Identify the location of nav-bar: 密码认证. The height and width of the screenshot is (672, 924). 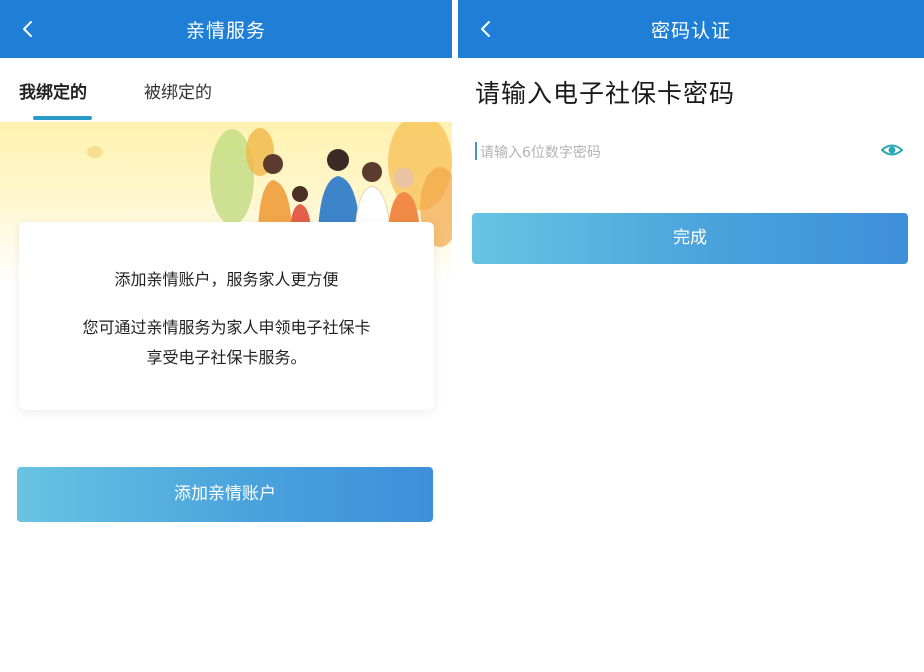
(691, 29).